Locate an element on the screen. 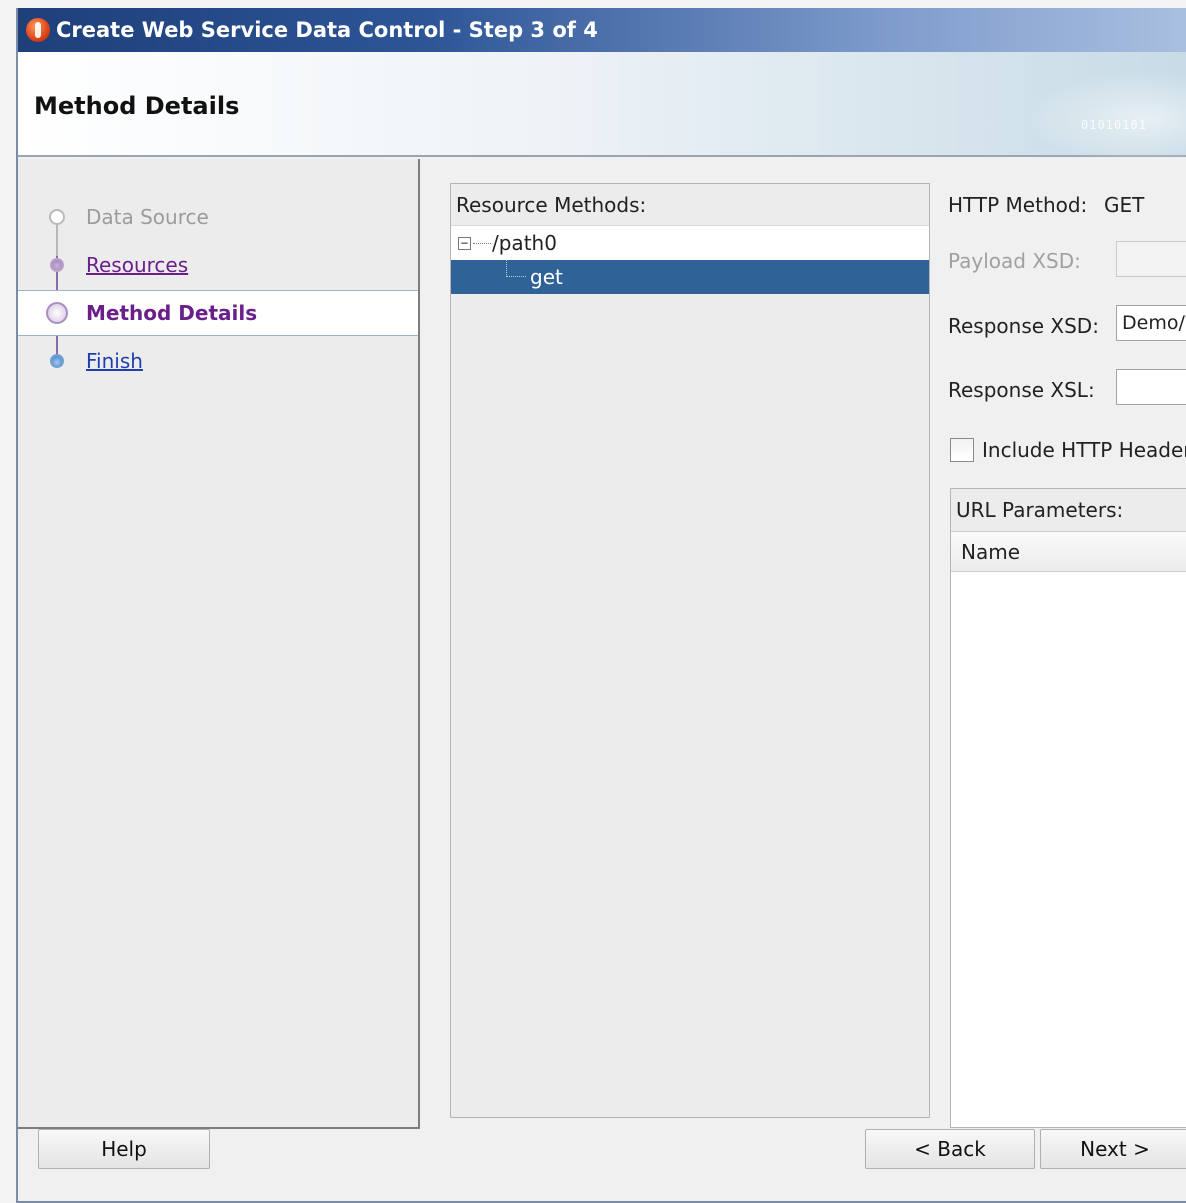  collapse-icon: − is located at coordinates (464, 243).